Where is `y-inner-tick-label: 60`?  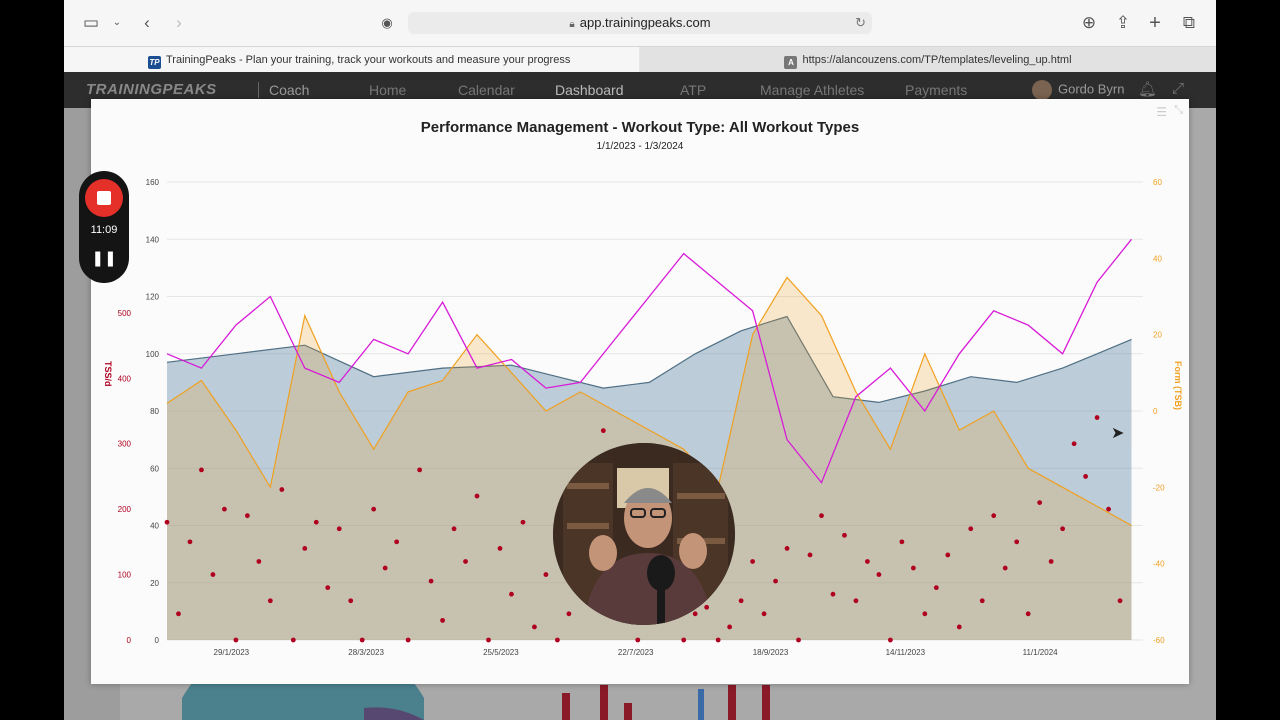
y-inner-tick-label: 60 is located at coordinates (154, 468).